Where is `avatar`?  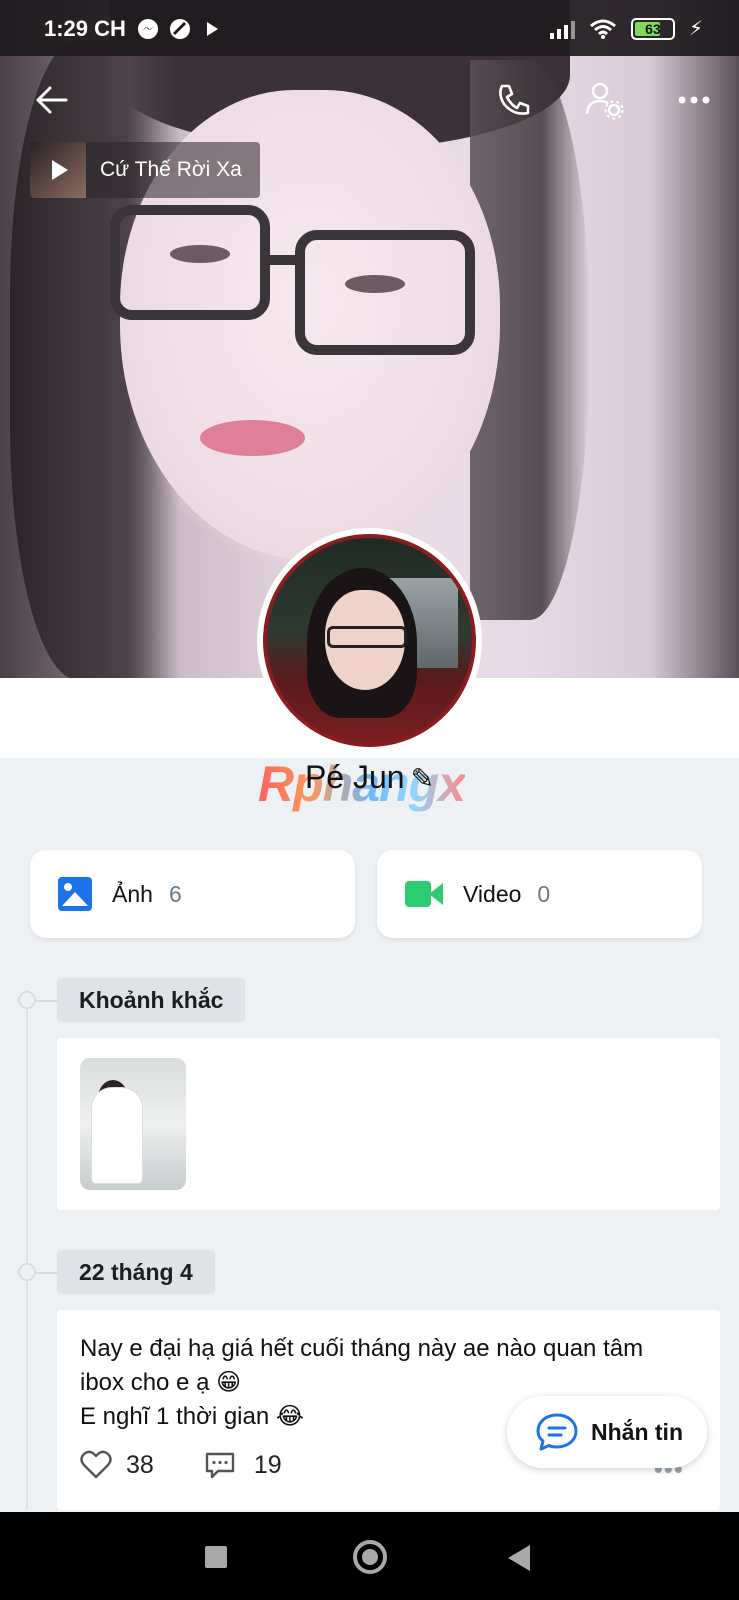
avatar is located at coordinates (369, 640).